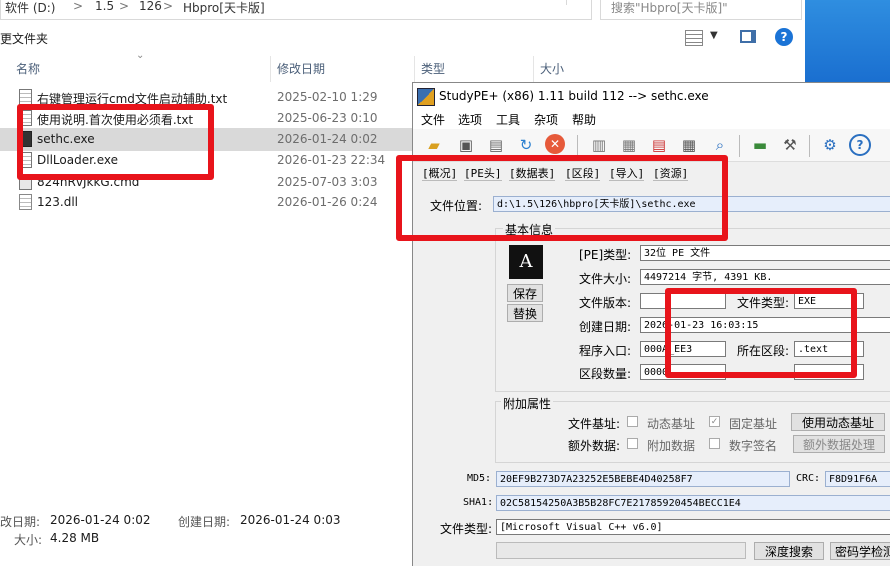 The width and height of the screenshot is (890, 566). Describe the element at coordinates (671, 446) in the screenshot. I see `append-data-label: 附加数据` at that location.